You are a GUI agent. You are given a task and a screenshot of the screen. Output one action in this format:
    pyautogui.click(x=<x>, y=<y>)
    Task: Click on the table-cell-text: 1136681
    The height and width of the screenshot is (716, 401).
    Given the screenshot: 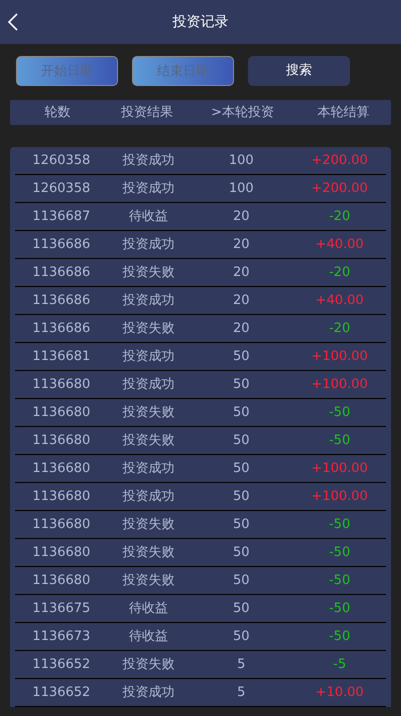 What is the action you would take?
    pyautogui.click(x=61, y=357)
    